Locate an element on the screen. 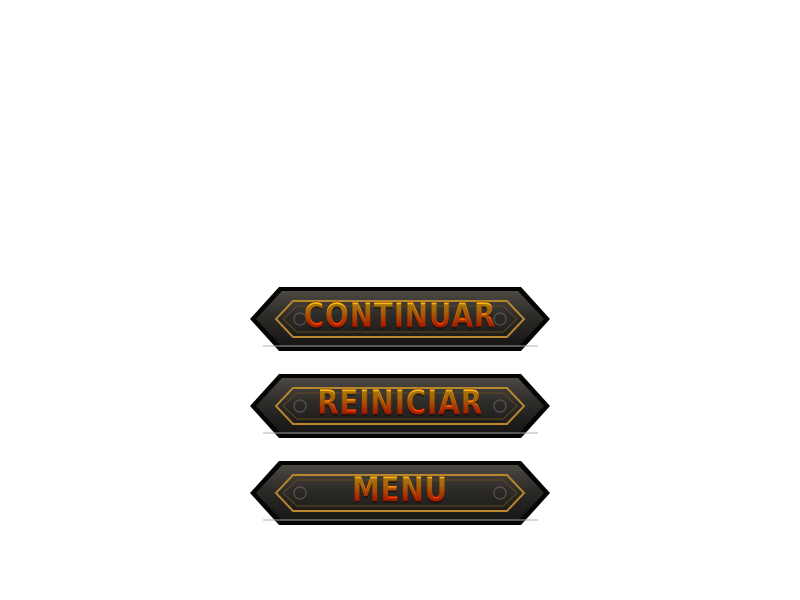 The width and height of the screenshot is (800, 600). main-menu-button-label: MENU is located at coordinates (399, 490).